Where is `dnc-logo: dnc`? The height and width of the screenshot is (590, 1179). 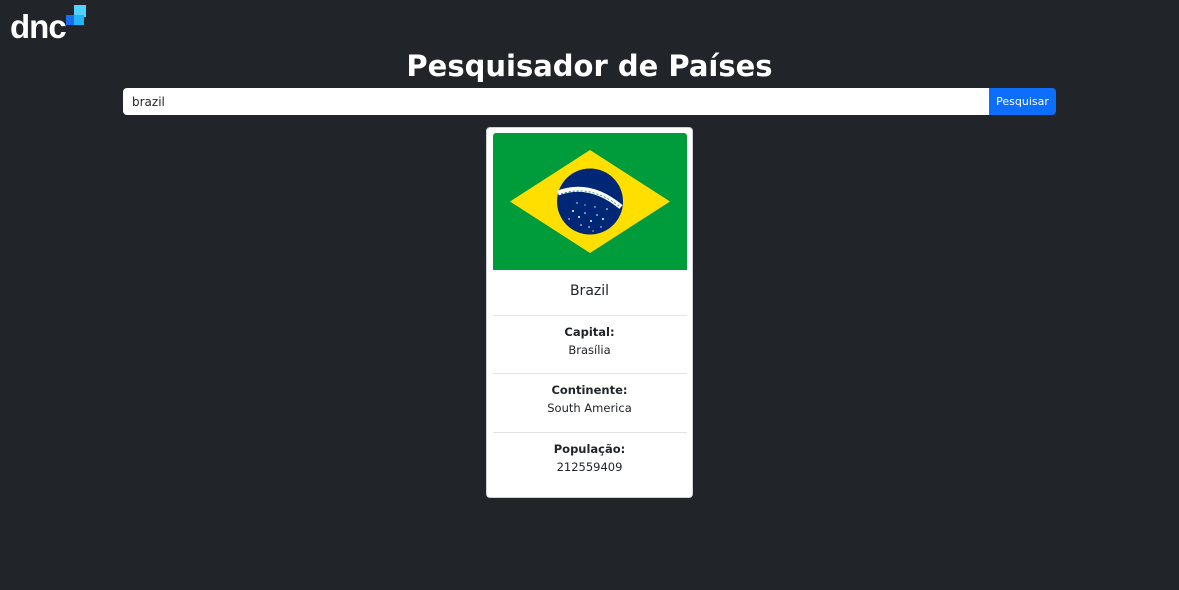 dnc-logo: dnc is located at coordinates (48, 24).